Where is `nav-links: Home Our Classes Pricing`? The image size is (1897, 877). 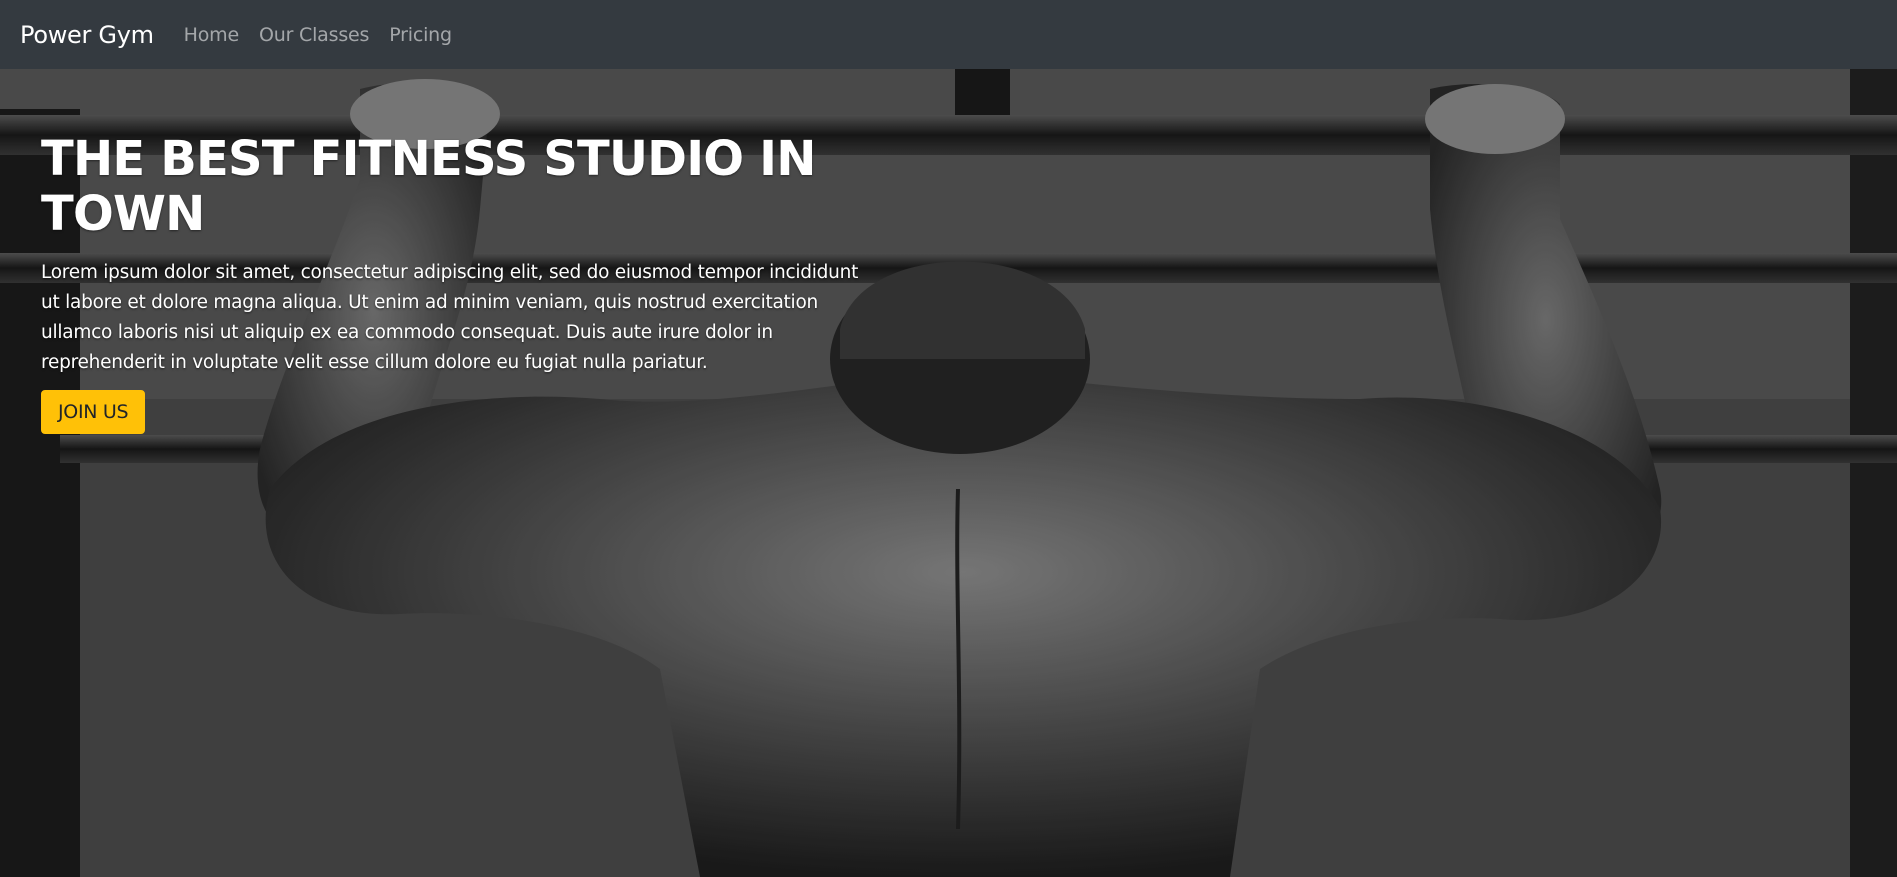 nav-links: Home Our Classes Pricing is located at coordinates (328, 35).